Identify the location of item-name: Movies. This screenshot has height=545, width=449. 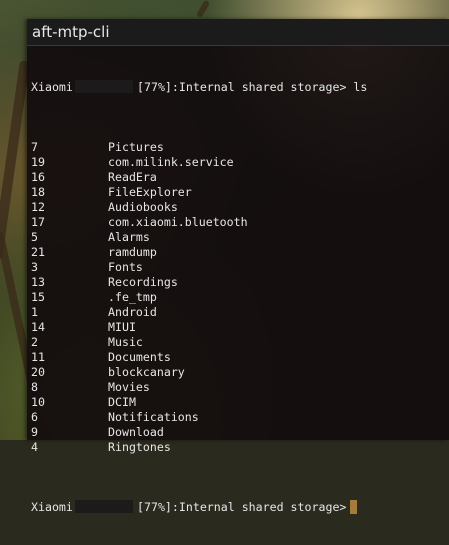
(129, 387).